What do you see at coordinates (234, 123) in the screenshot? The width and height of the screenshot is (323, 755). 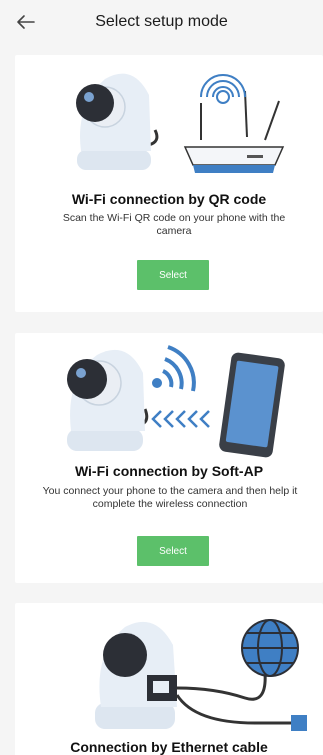 I see `router-icon` at bounding box center [234, 123].